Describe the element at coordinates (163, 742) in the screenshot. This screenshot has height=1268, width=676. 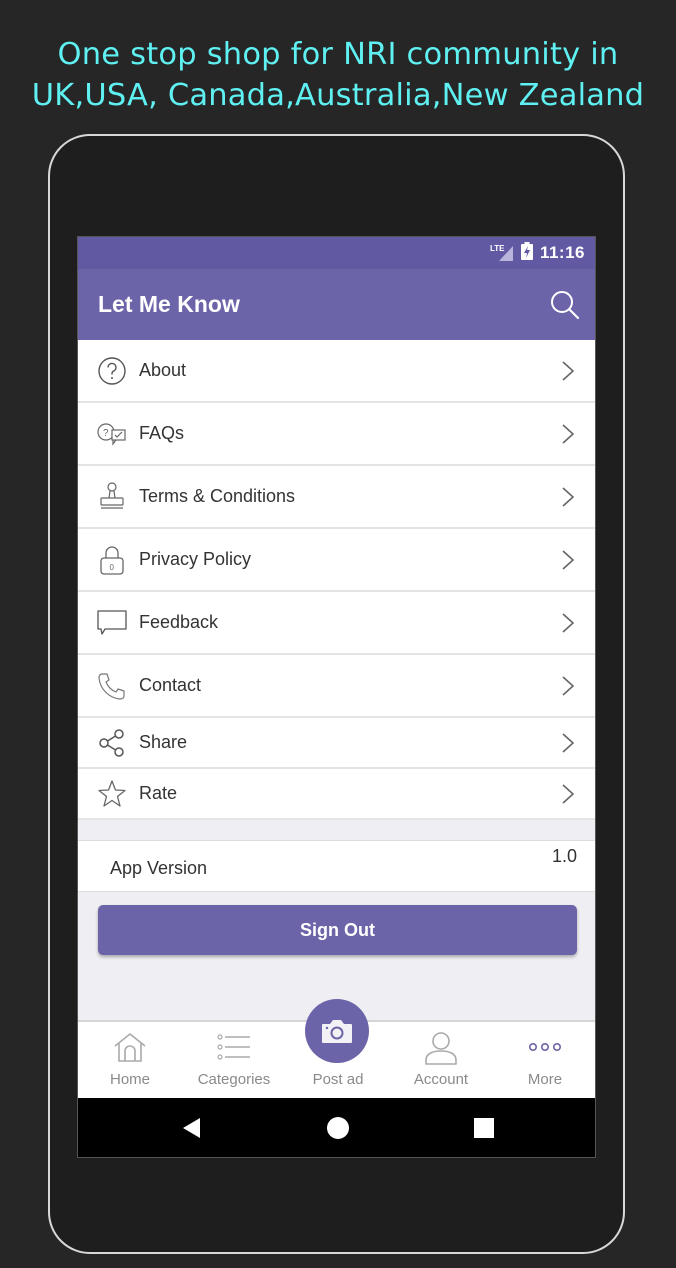
I see `menu-item-label: Share` at that location.